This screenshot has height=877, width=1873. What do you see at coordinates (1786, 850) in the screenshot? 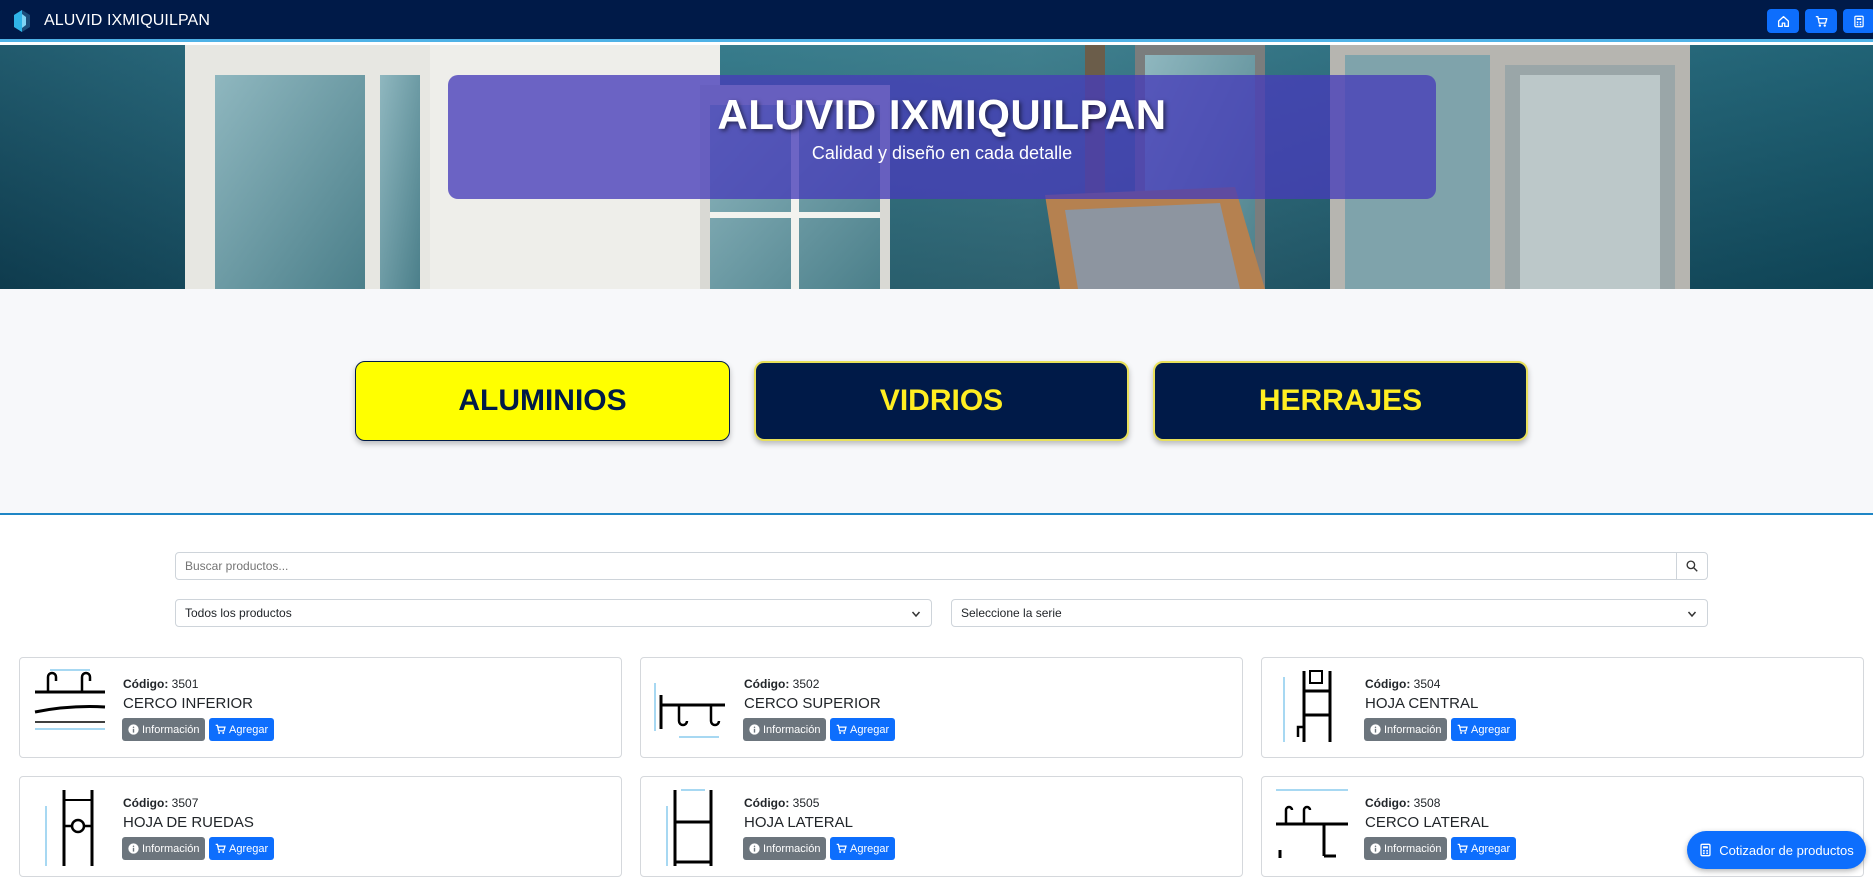
I see `quoter-button-label: Cotizador de productos` at bounding box center [1786, 850].